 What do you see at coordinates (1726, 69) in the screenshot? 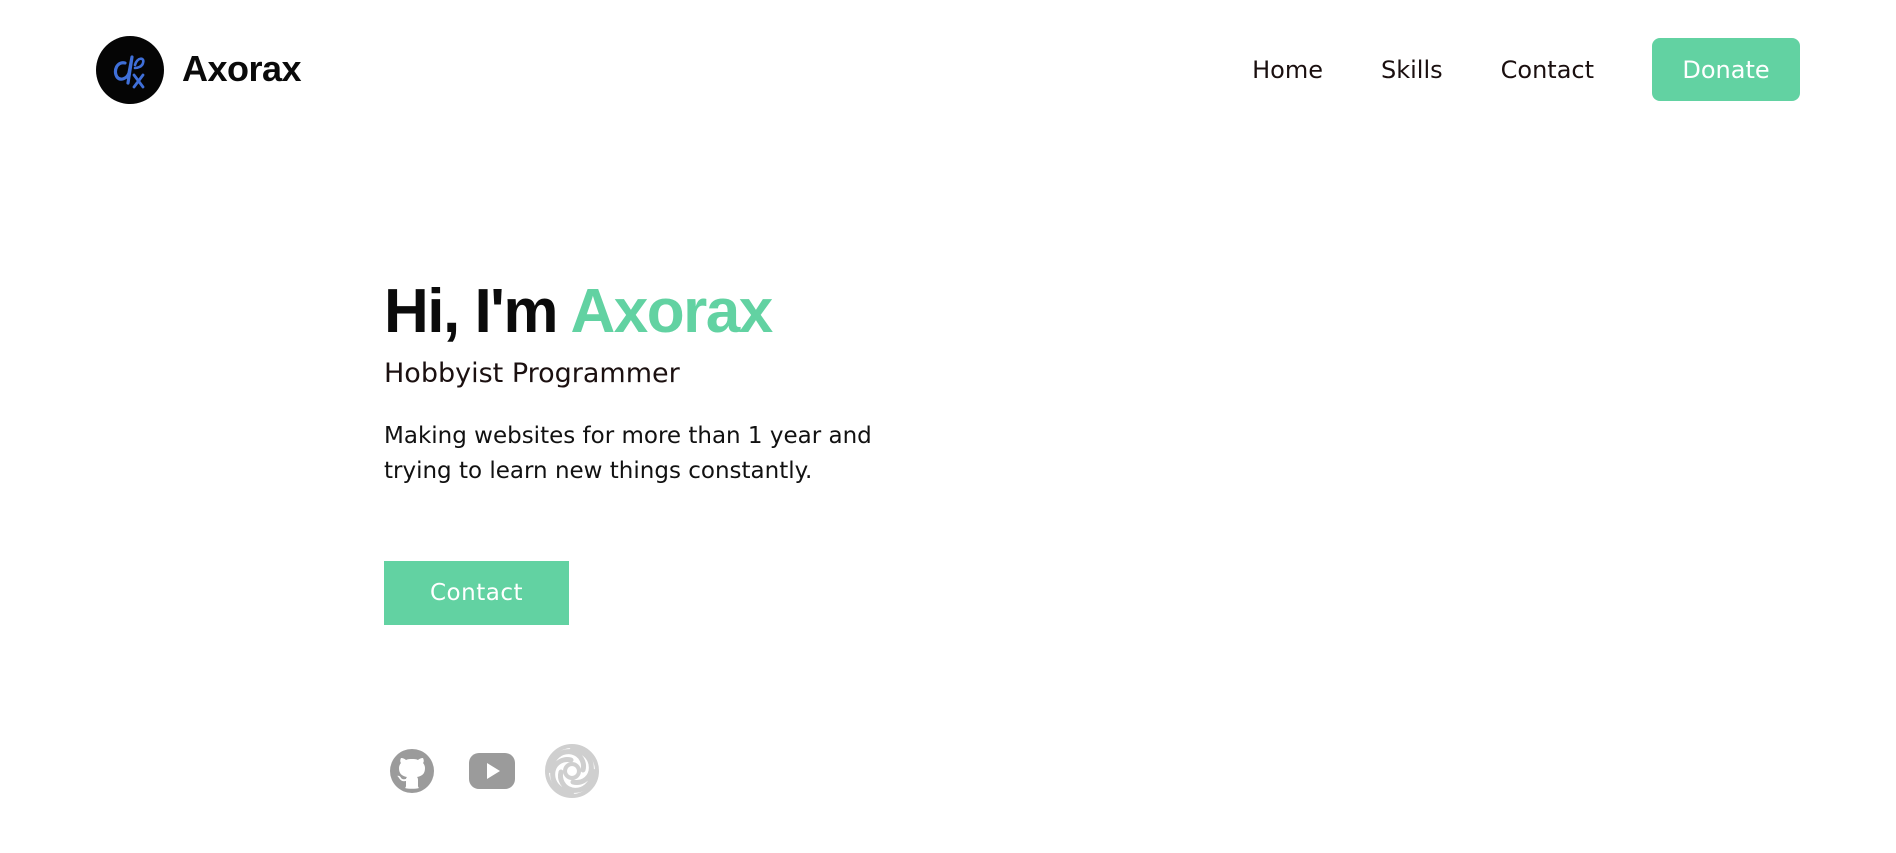
I see `donate-button: Donate` at bounding box center [1726, 69].